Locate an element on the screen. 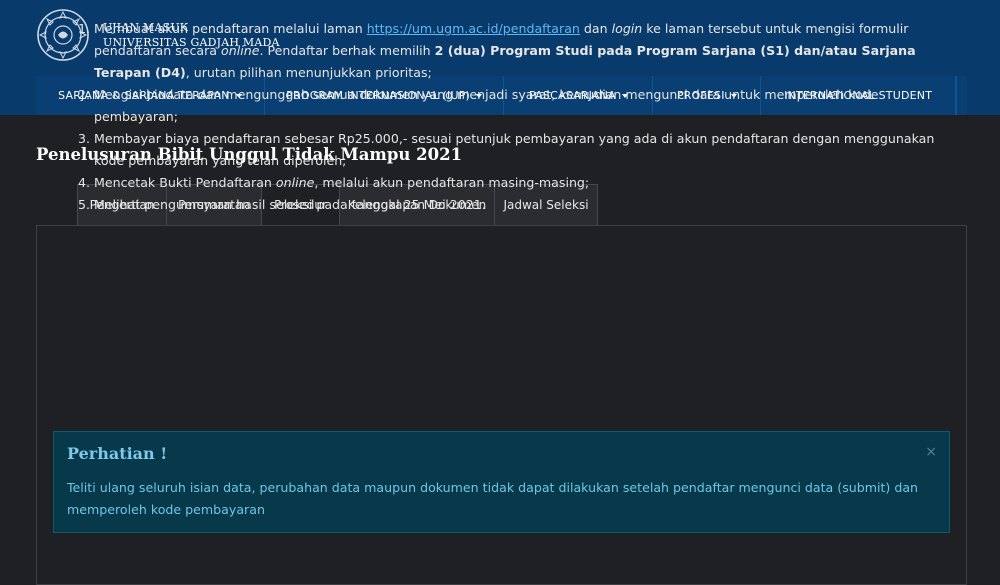 The height and width of the screenshot is (585, 1000). step-text: Mencetak Bukti Pendaftaran is located at coordinates (185, 182).